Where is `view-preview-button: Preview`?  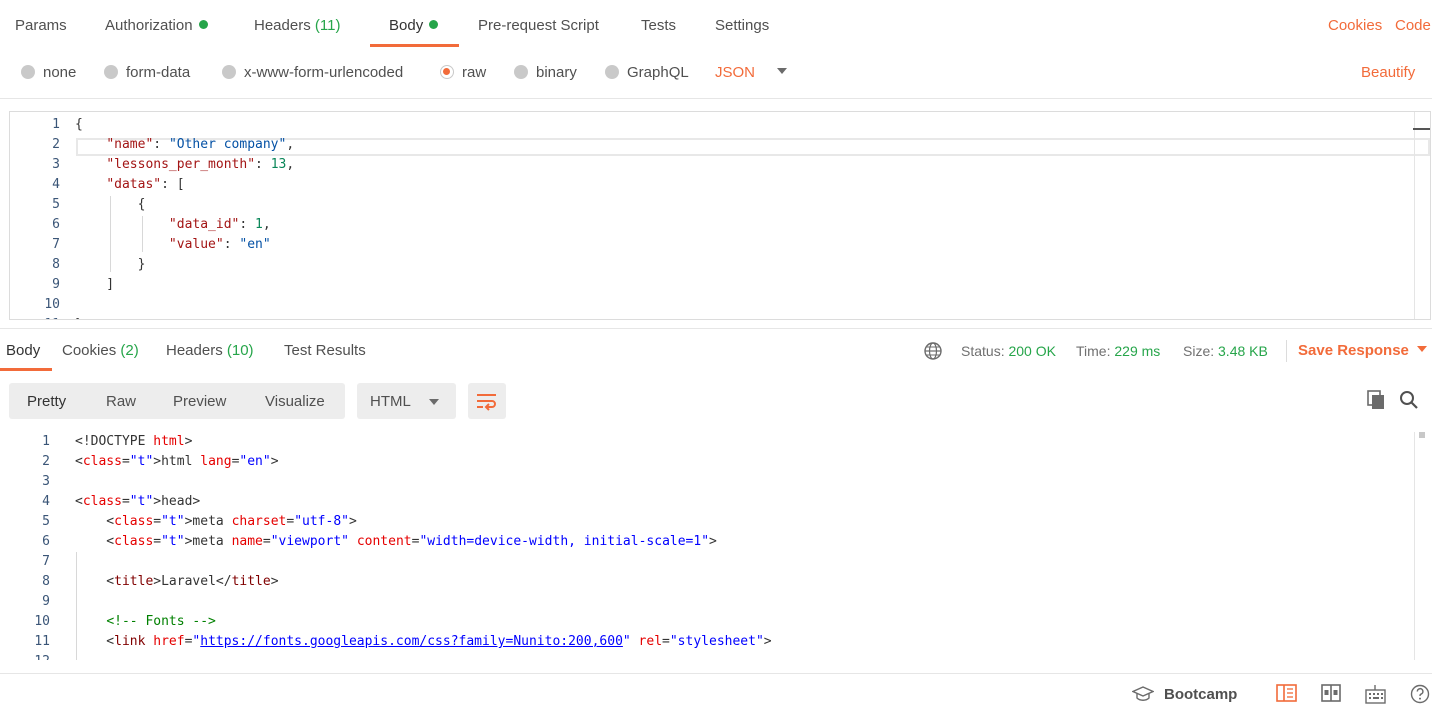
view-preview-button: Preview is located at coordinates (199, 401).